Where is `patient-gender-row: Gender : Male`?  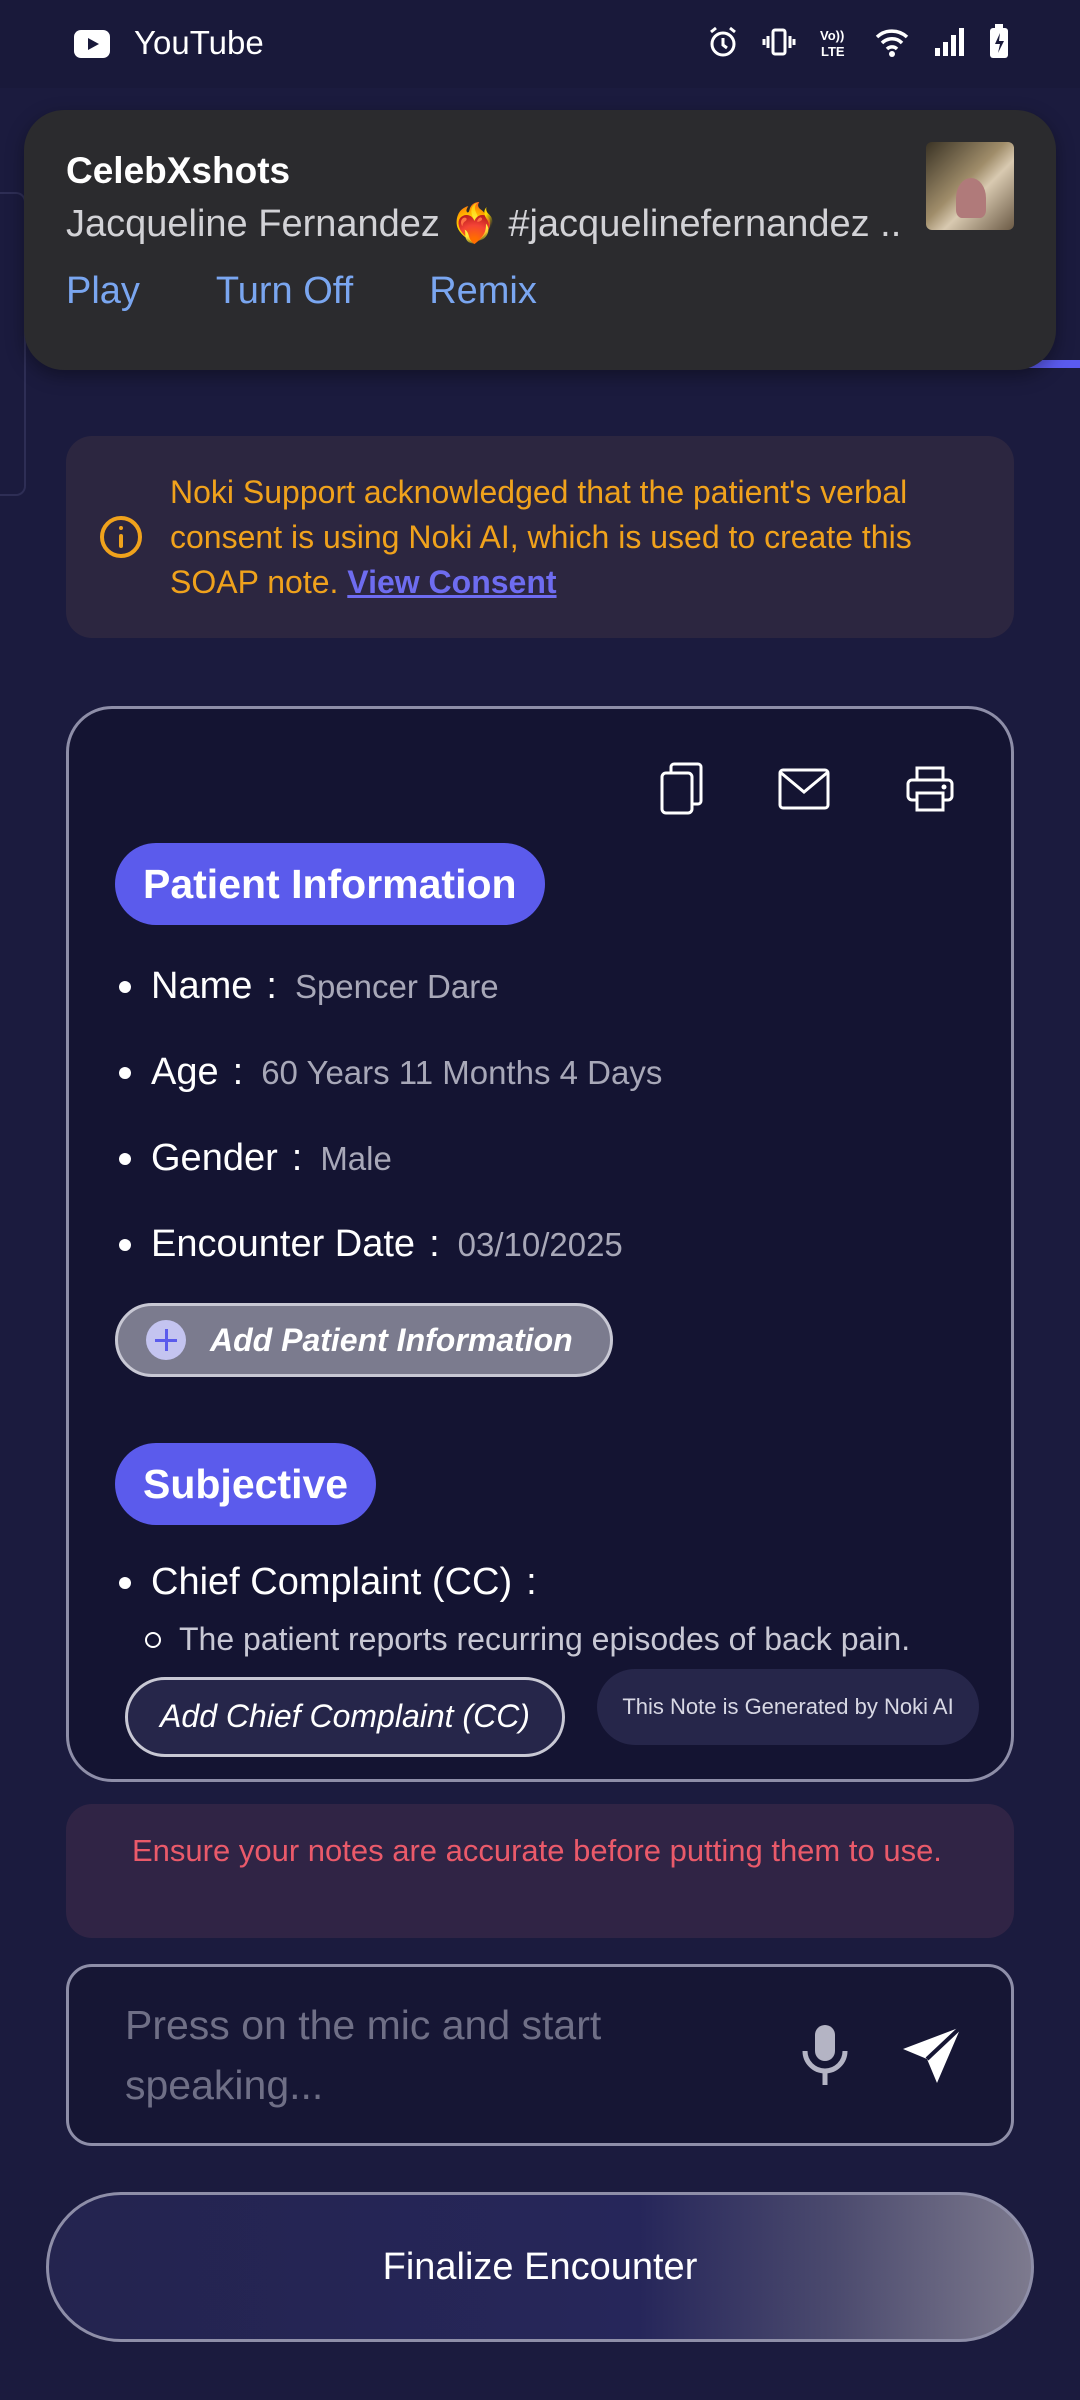
patient-gender-row: Gender : Male is located at coordinates (255, 1158).